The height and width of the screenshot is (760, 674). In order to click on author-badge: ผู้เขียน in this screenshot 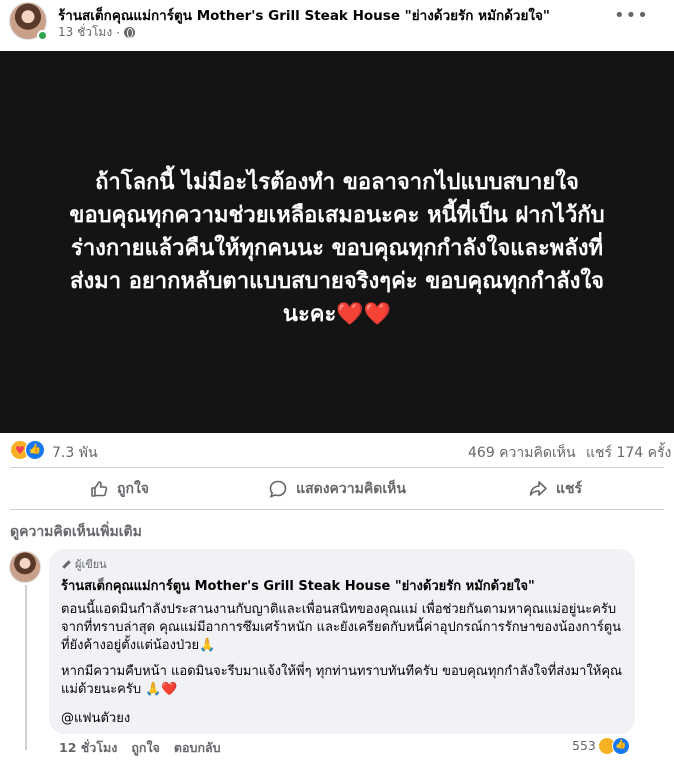, I will do `click(342, 564)`.